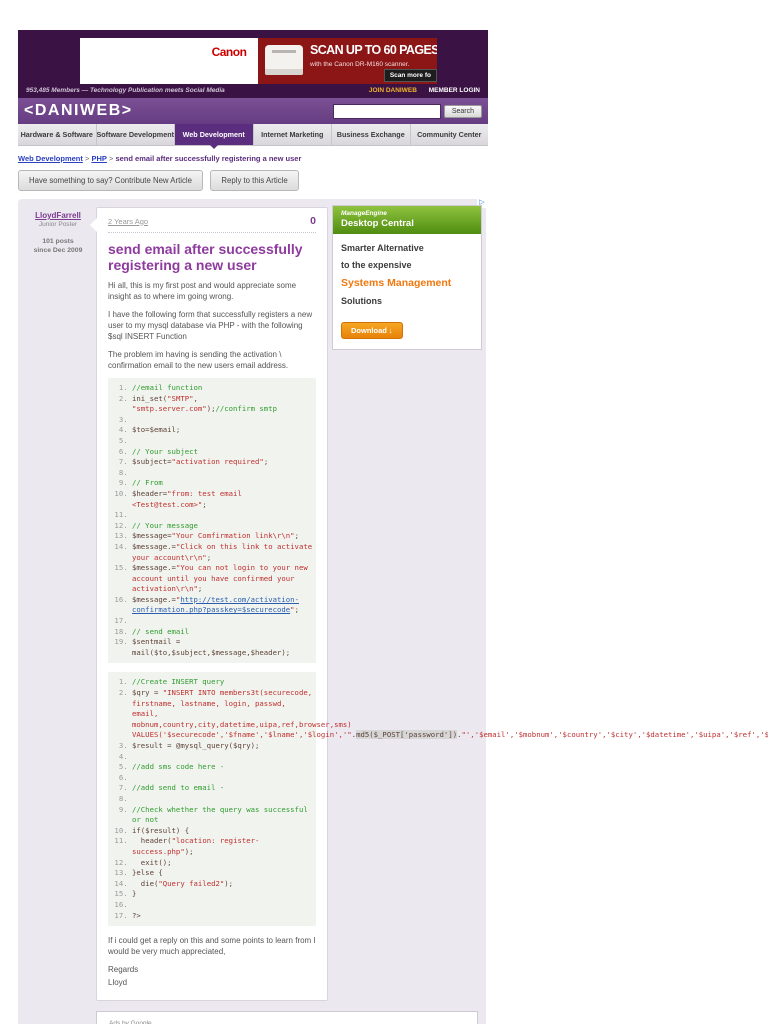 The width and height of the screenshot is (768, 1024). Describe the element at coordinates (167, 387) in the screenshot. I see `code-token: //email function` at that location.